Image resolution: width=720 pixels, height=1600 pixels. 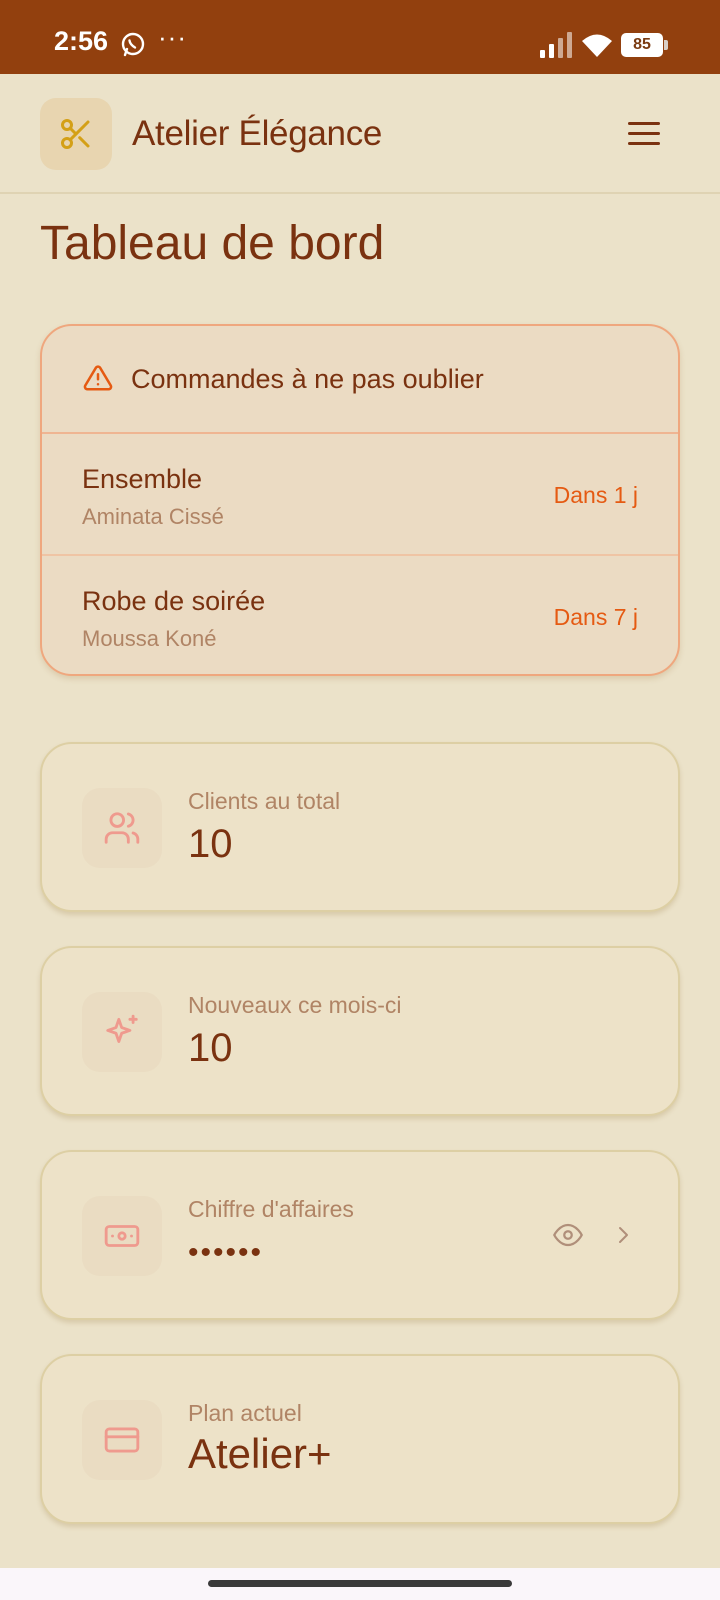 I want to click on reminder-item-name: Ensemble, so click(x=142, y=479).